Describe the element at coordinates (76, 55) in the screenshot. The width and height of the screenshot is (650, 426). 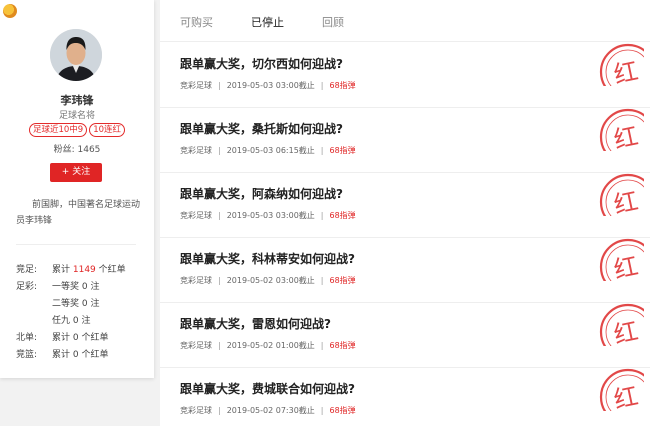
I see `avatar` at that location.